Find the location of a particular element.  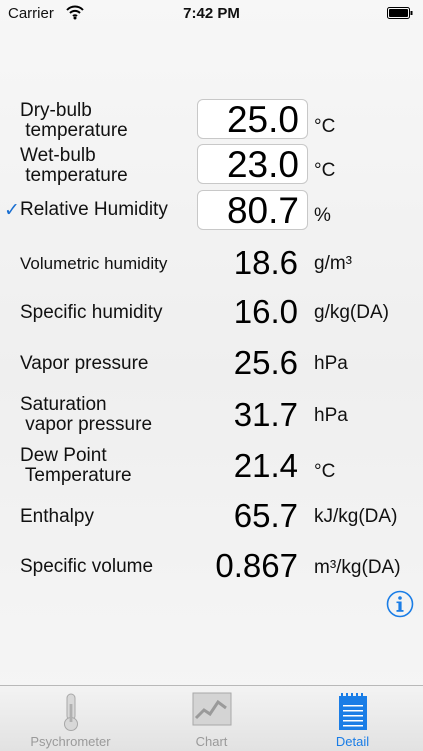

status-time: 7:42 PM is located at coordinates (211, 13).